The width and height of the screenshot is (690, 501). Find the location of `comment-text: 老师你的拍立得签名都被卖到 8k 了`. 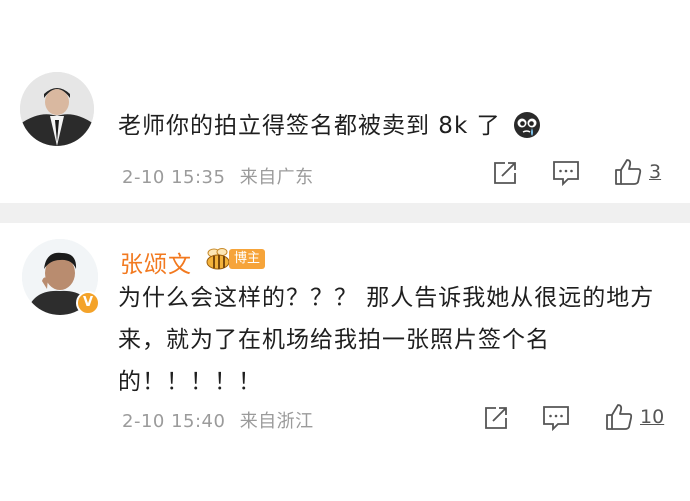

comment-text: 老师你的拍立得签名都被卖到 8k 了 is located at coordinates (329, 129).